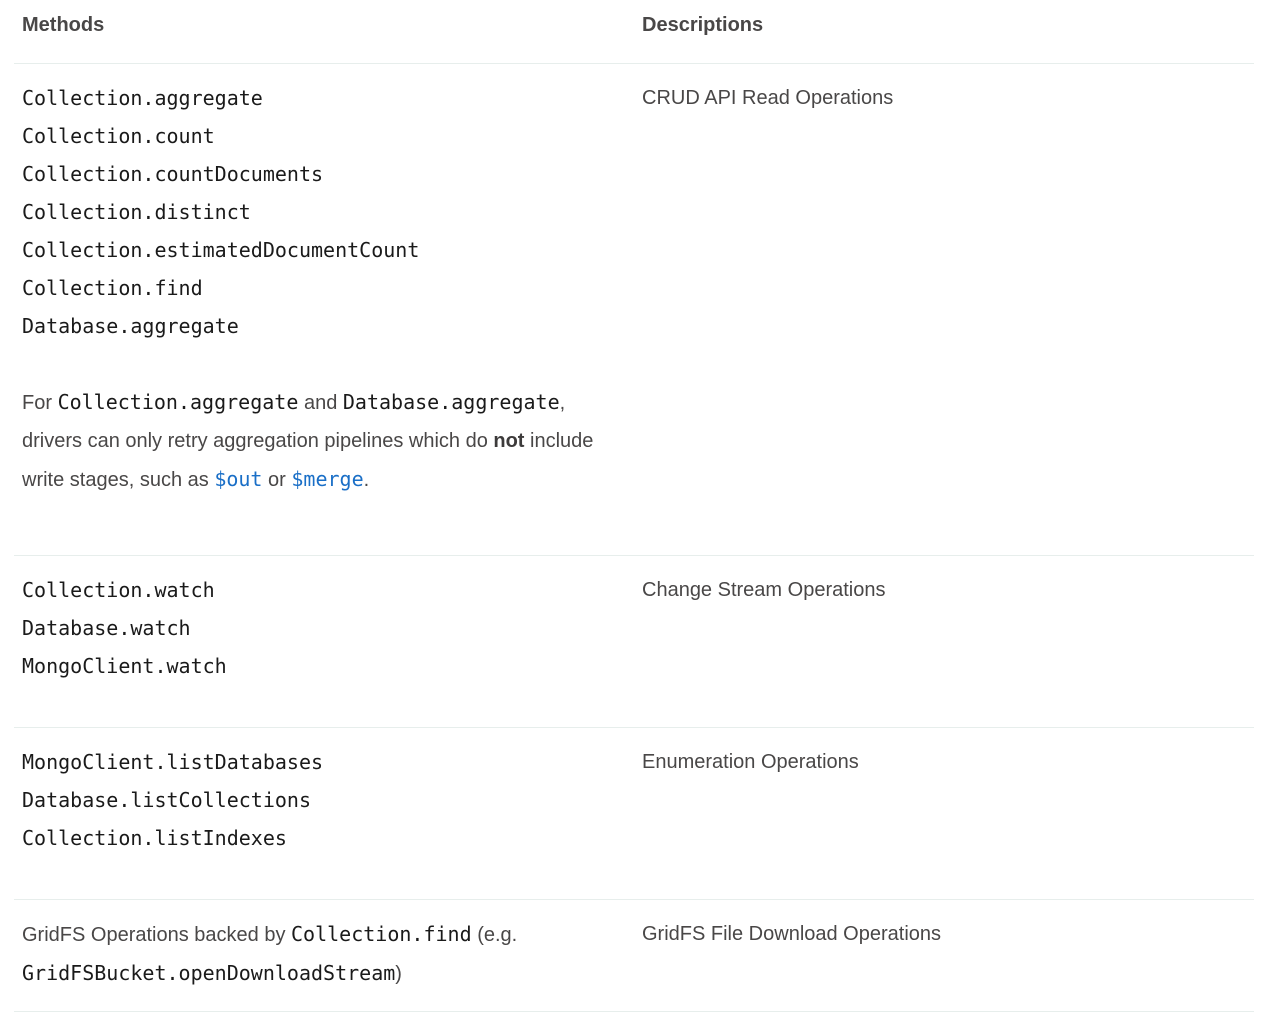 The width and height of the screenshot is (1266, 1016). I want to click on description-cell-enumeration: Enumeration Operations, so click(942, 762).